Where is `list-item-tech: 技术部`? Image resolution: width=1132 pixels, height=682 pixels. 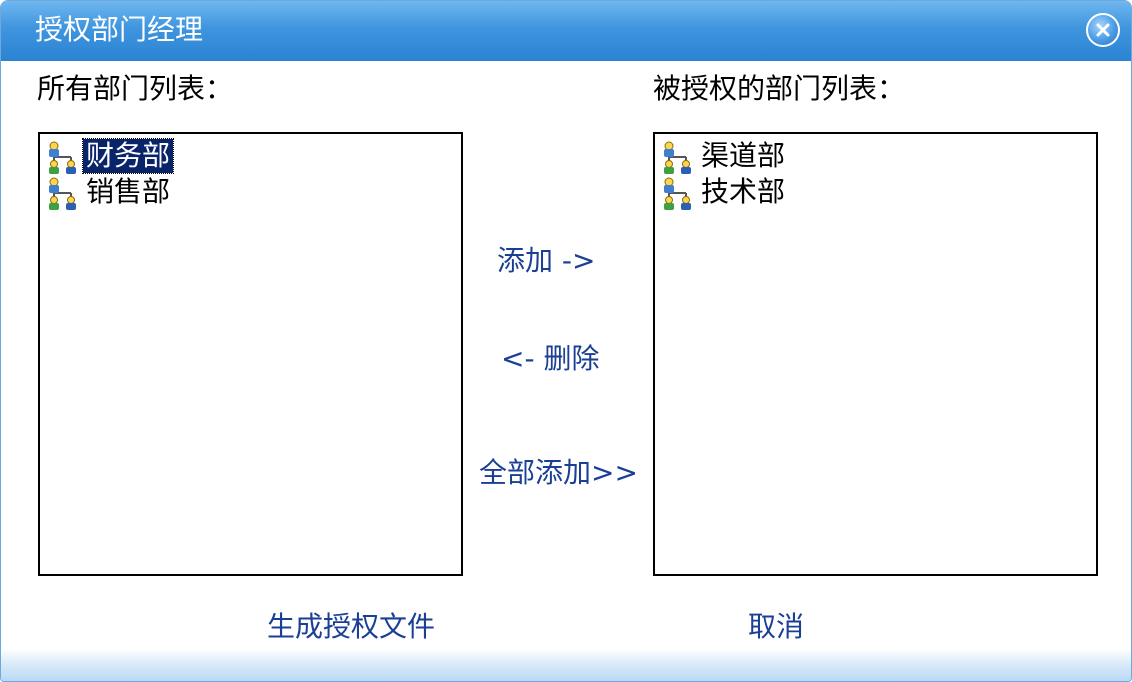 list-item-tech: 技术部 is located at coordinates (723, 192).